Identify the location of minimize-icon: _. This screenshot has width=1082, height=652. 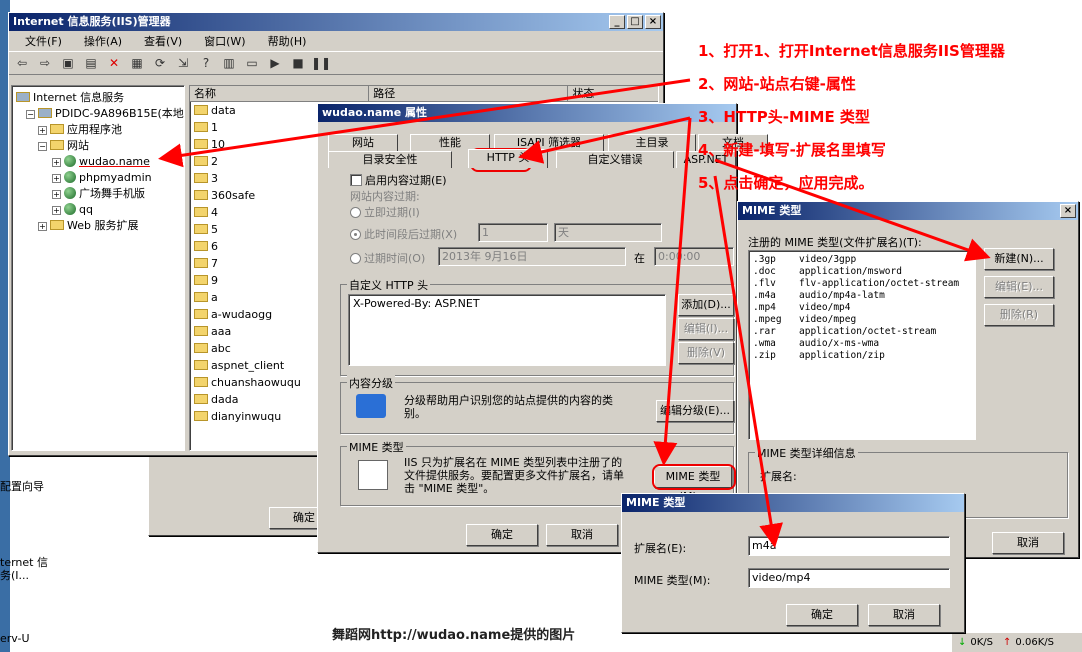
(617, 22).